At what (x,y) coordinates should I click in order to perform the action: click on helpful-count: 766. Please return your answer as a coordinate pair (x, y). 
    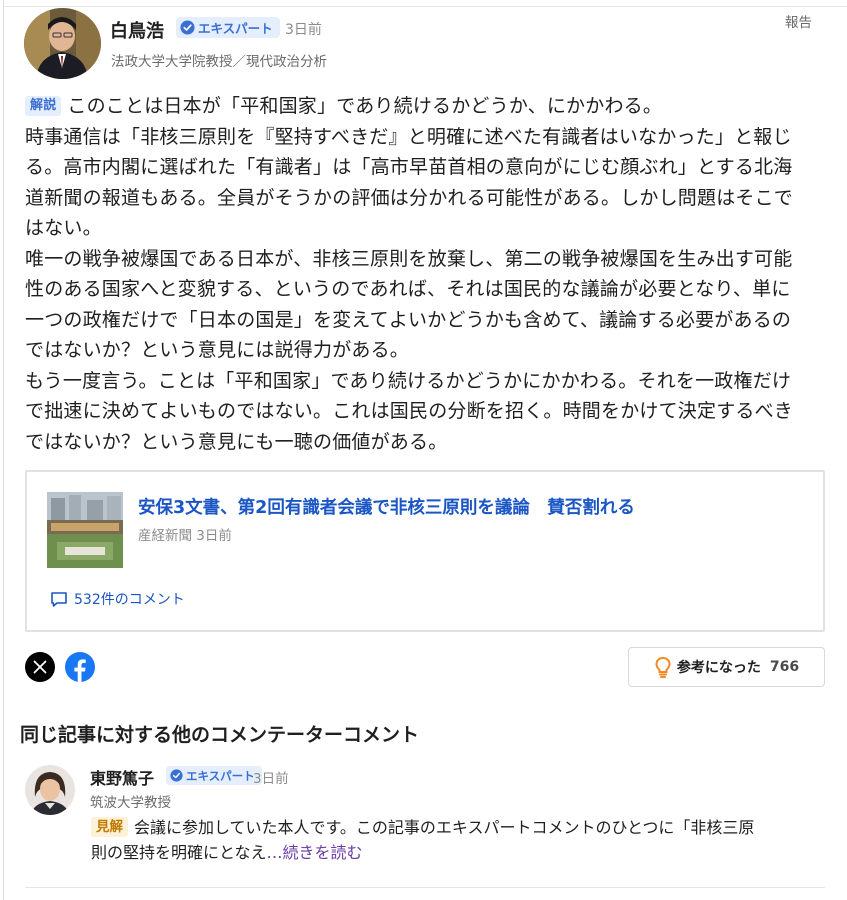
    Looking at the image, I should click on (784, 667).